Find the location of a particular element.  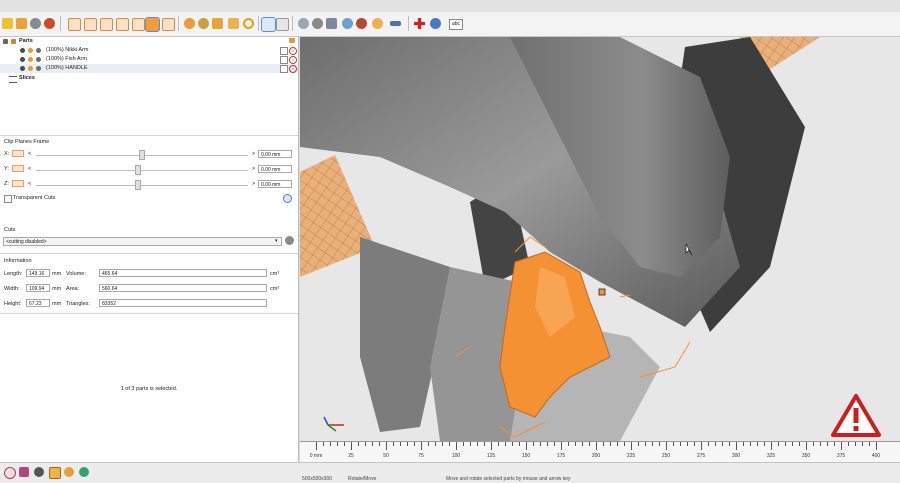

texture-icon is located at coordinates (203, 23).